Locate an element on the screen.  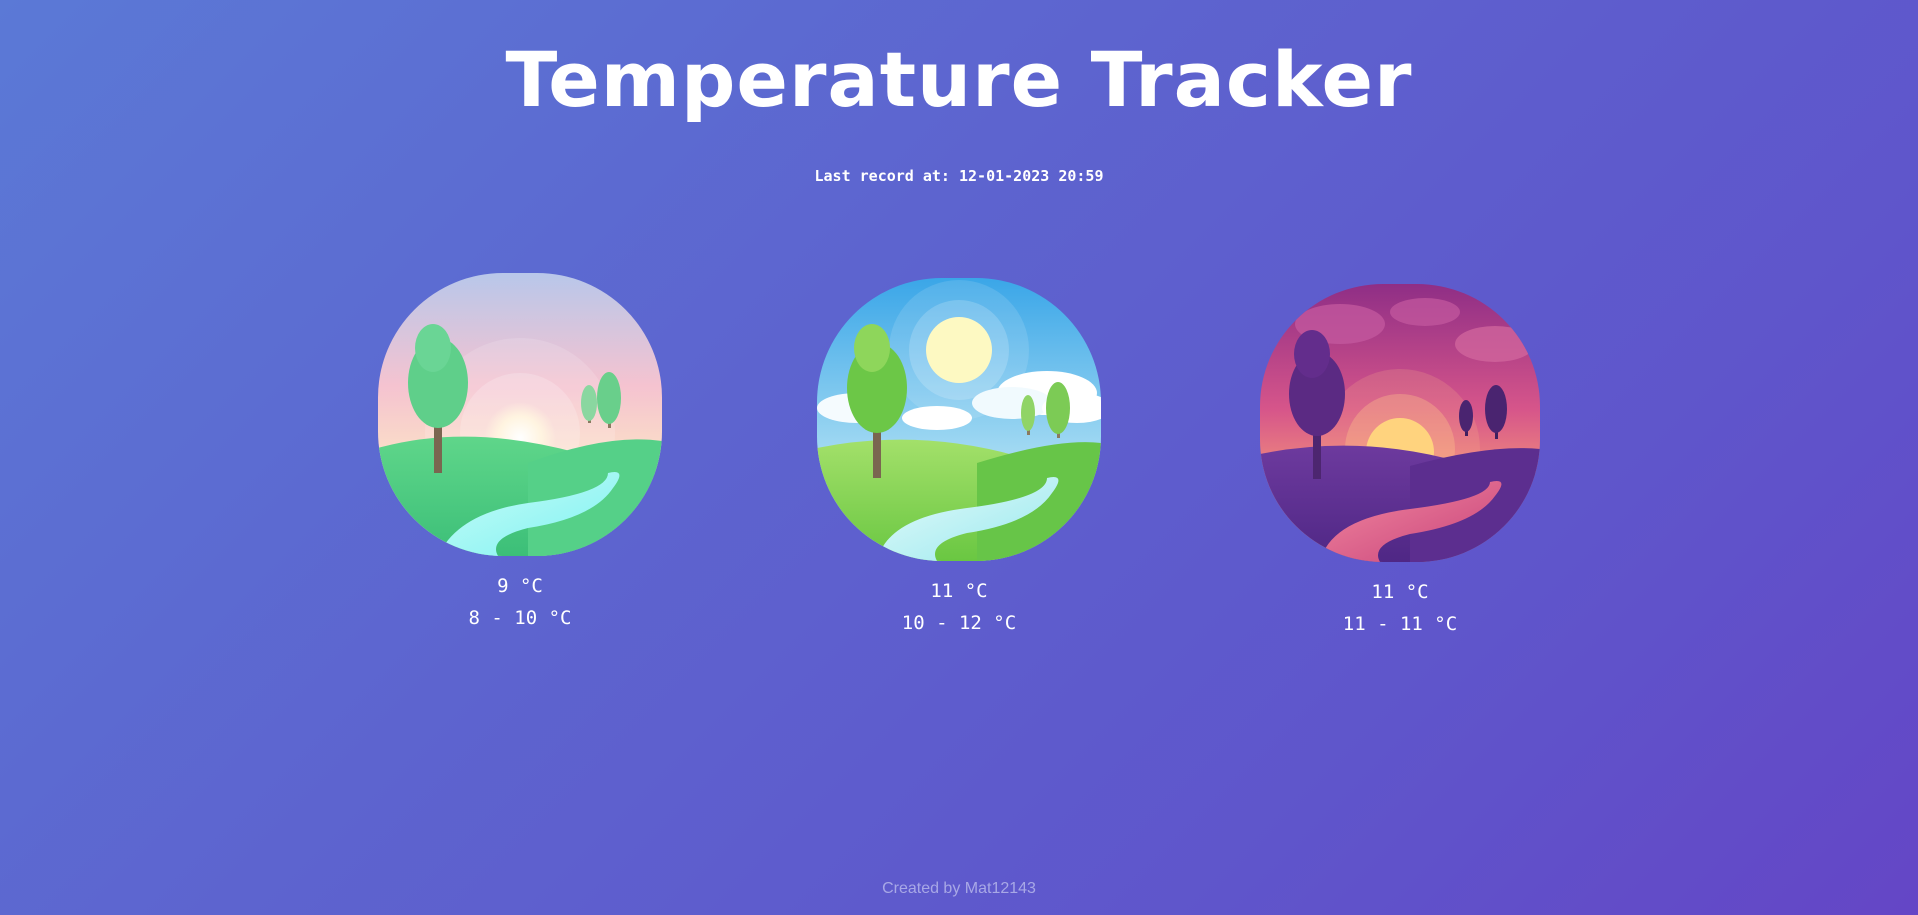
temperature-card-morning: 9 °C 8 - 10 °C is located at coordinates (520, 453).